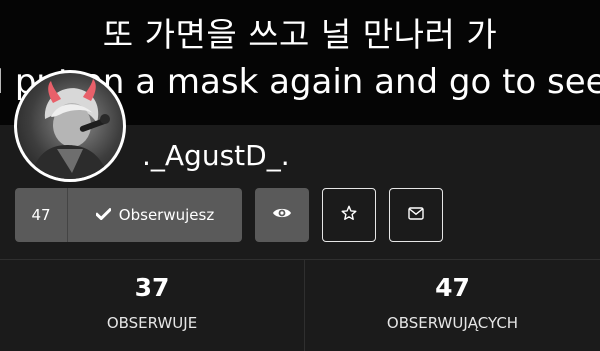  What do you see at coordinates (216, 155) in the screenshot?
I see `username: ._AgustD_.` at bounding box center [216, 155].